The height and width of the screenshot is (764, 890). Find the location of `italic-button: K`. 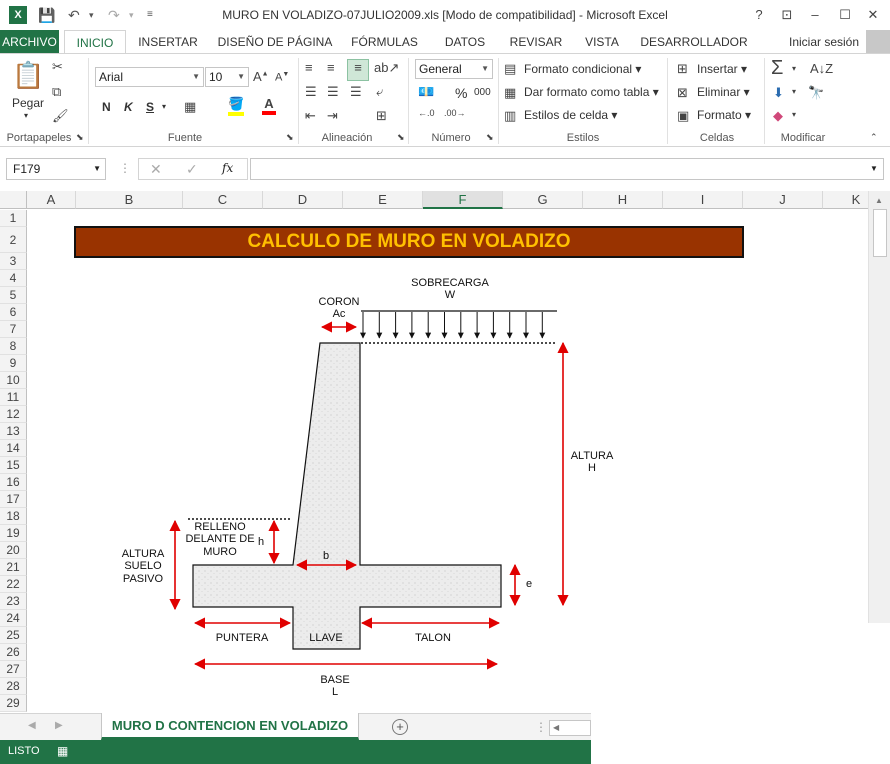

italic-button: K is located at coordinates (128, 107).